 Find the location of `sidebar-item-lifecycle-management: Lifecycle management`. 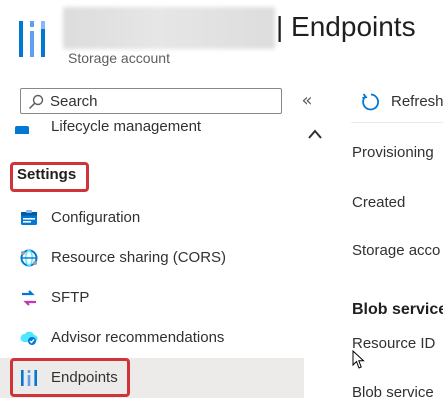

sidebar-item-lifecycle-management: Lifecycle management is located at coordinates (126, 123).